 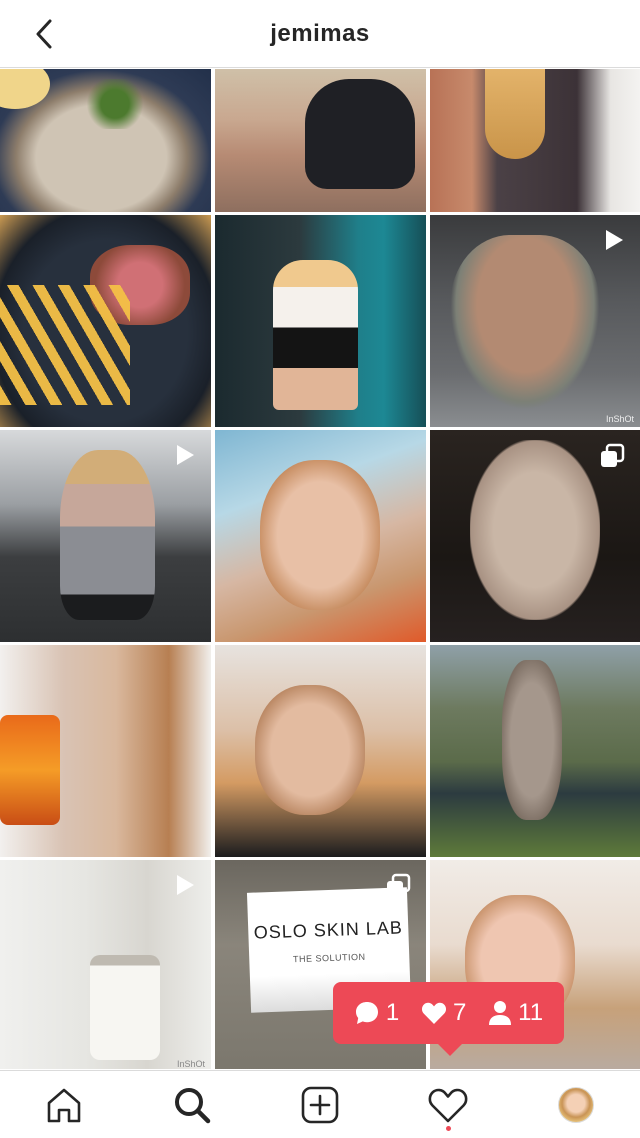 I want to click on nav-profile-button, so click(x=576, y=1105).